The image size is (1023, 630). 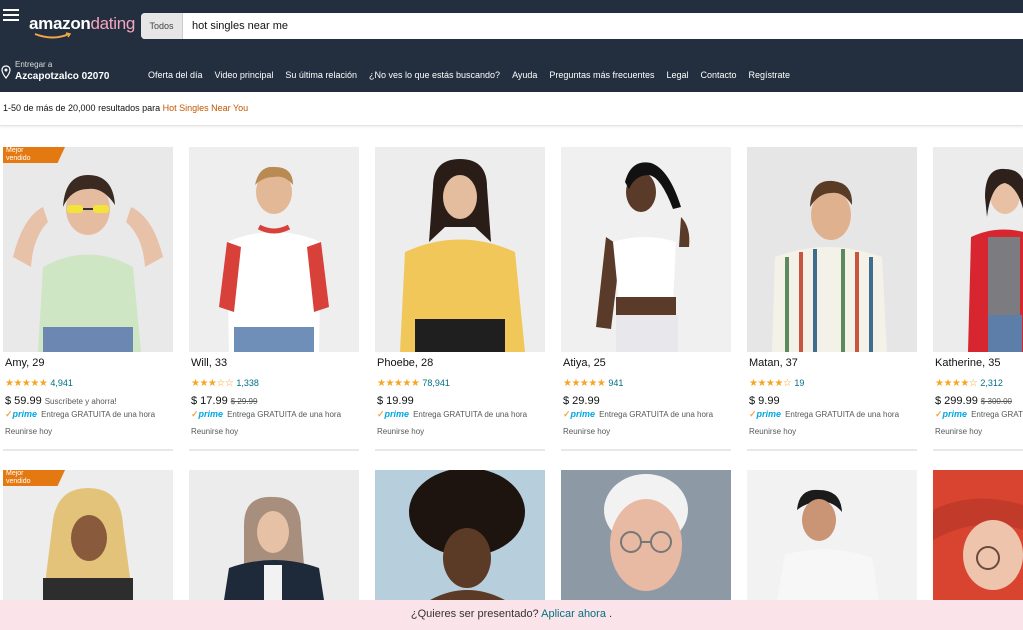 What do you see at coordinates (996, 401) in the screenshot?
I see `old-price: $ 300.00` at bounding box center [996, 401].